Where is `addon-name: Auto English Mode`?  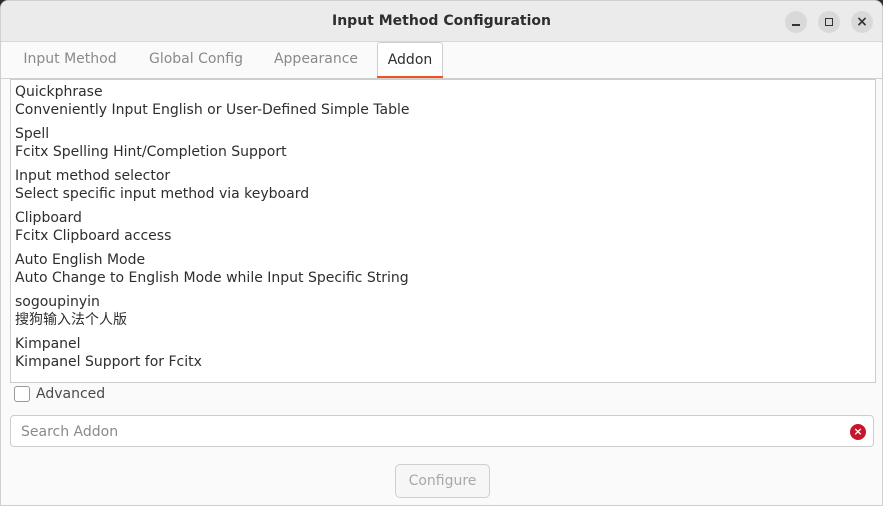
addon-name: Auto English Mode is located at coordinates (80, 260).